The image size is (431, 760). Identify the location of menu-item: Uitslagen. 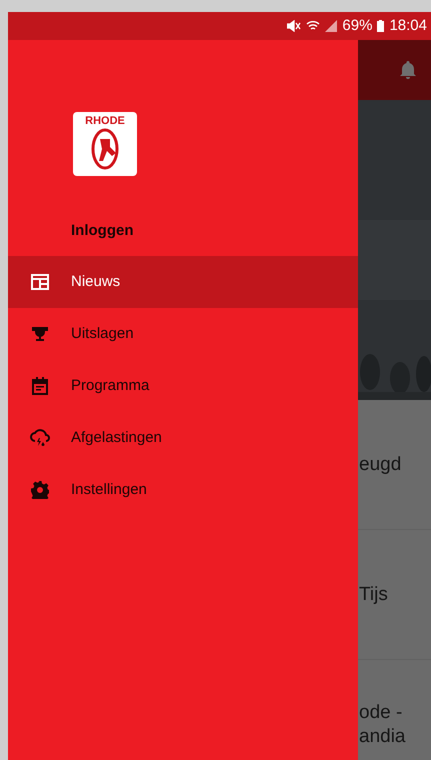
(183, 334).